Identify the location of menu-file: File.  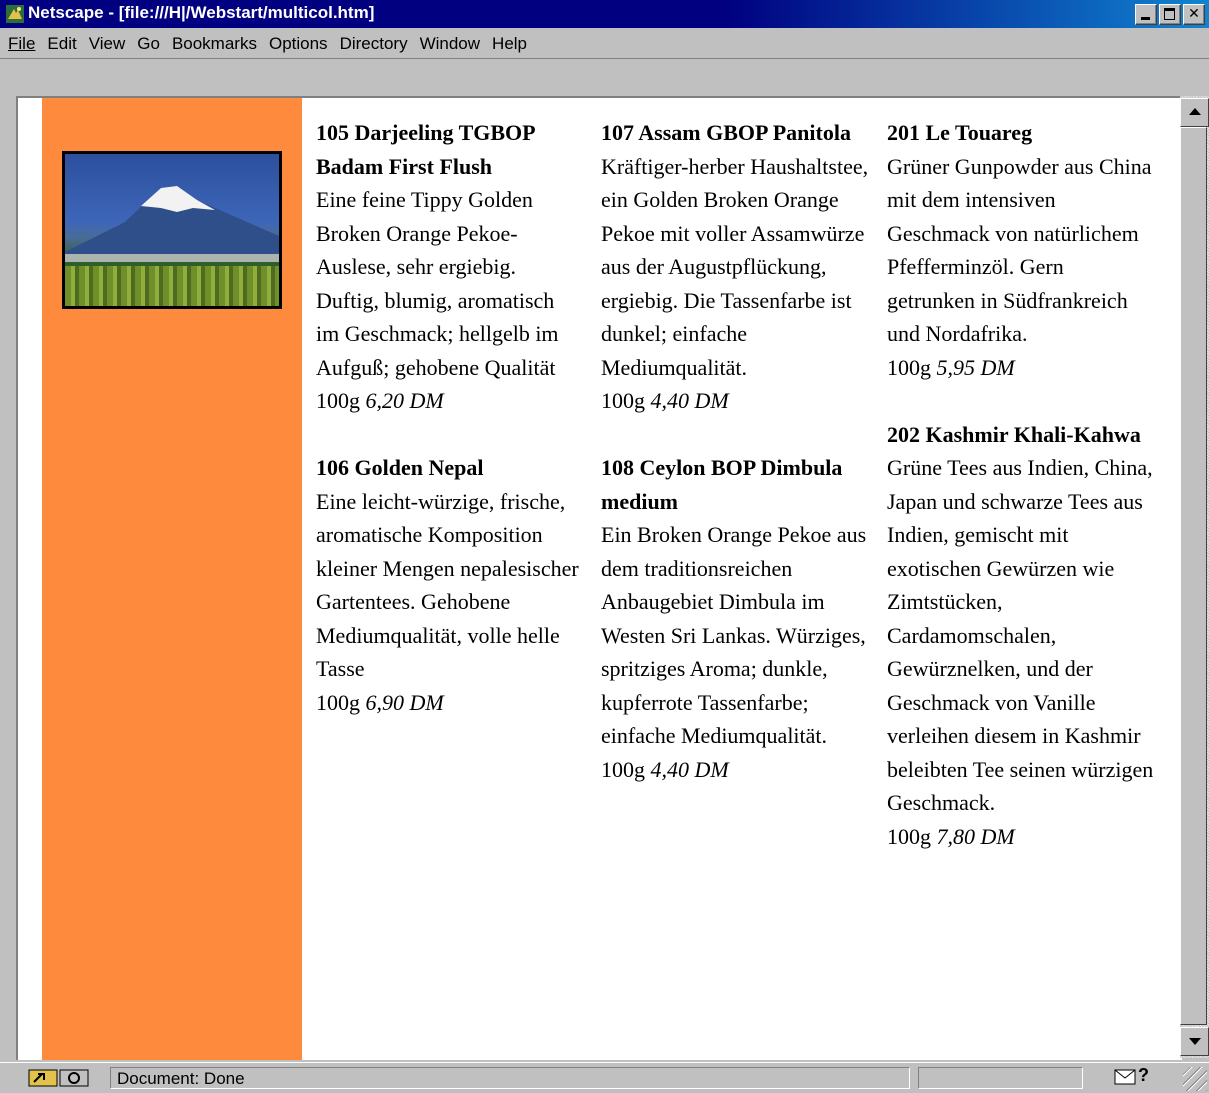
(21, 41).